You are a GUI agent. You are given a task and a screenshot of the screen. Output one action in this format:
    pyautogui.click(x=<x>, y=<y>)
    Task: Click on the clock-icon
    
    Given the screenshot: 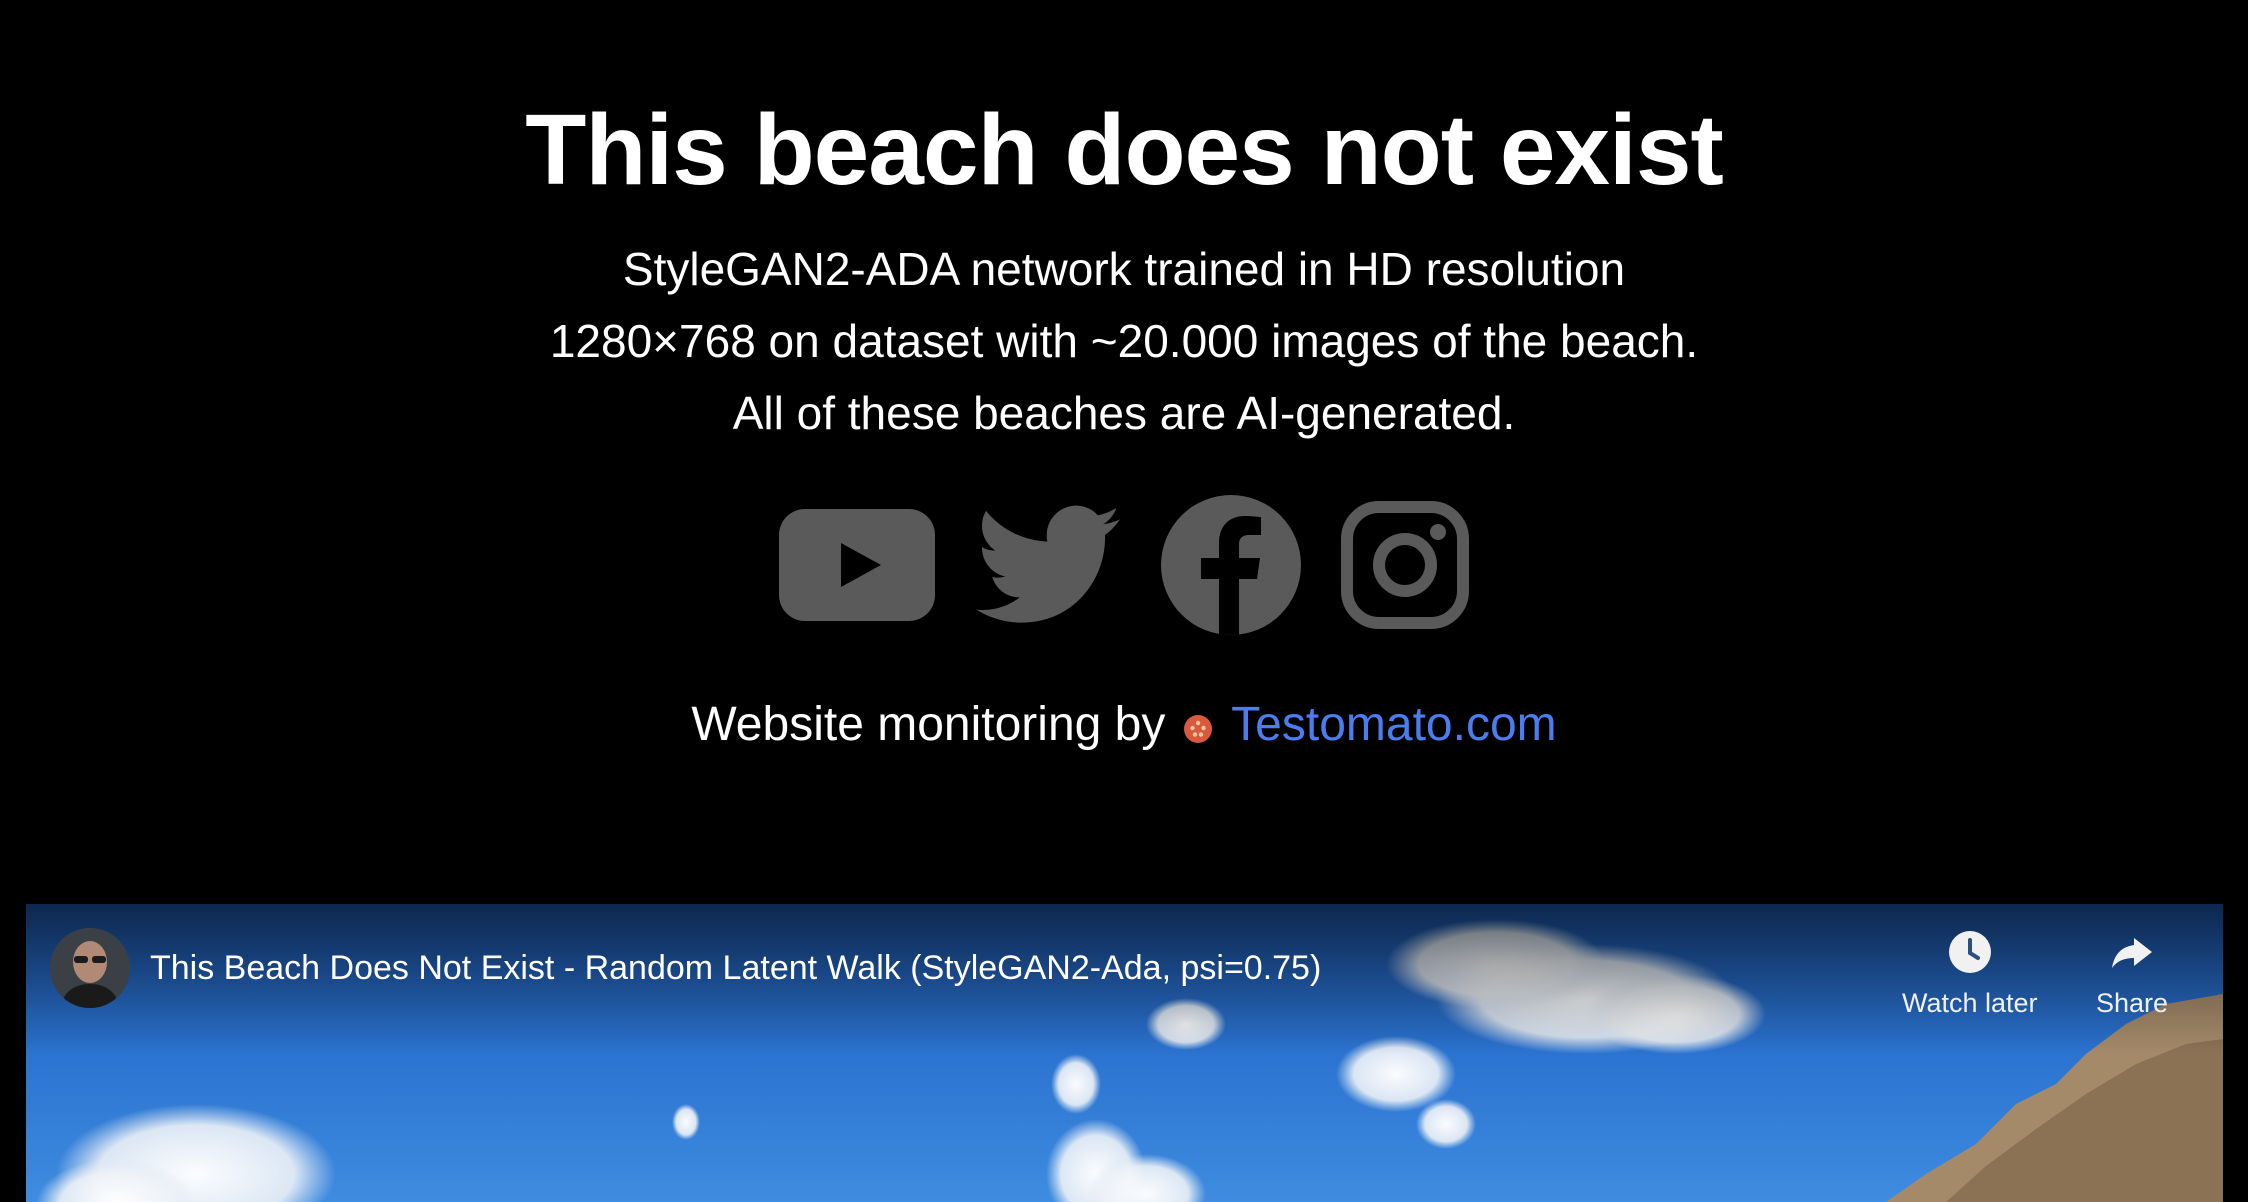 What is the action you would take?
    pyautogui.click(x=1969, y=952)
    